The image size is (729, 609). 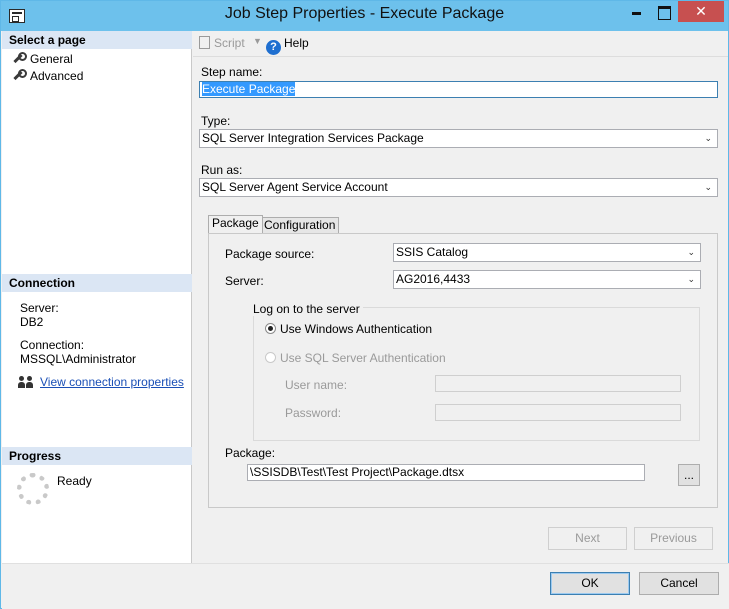 I want to click on connection-header: Connection, so click(x=97, y=283).